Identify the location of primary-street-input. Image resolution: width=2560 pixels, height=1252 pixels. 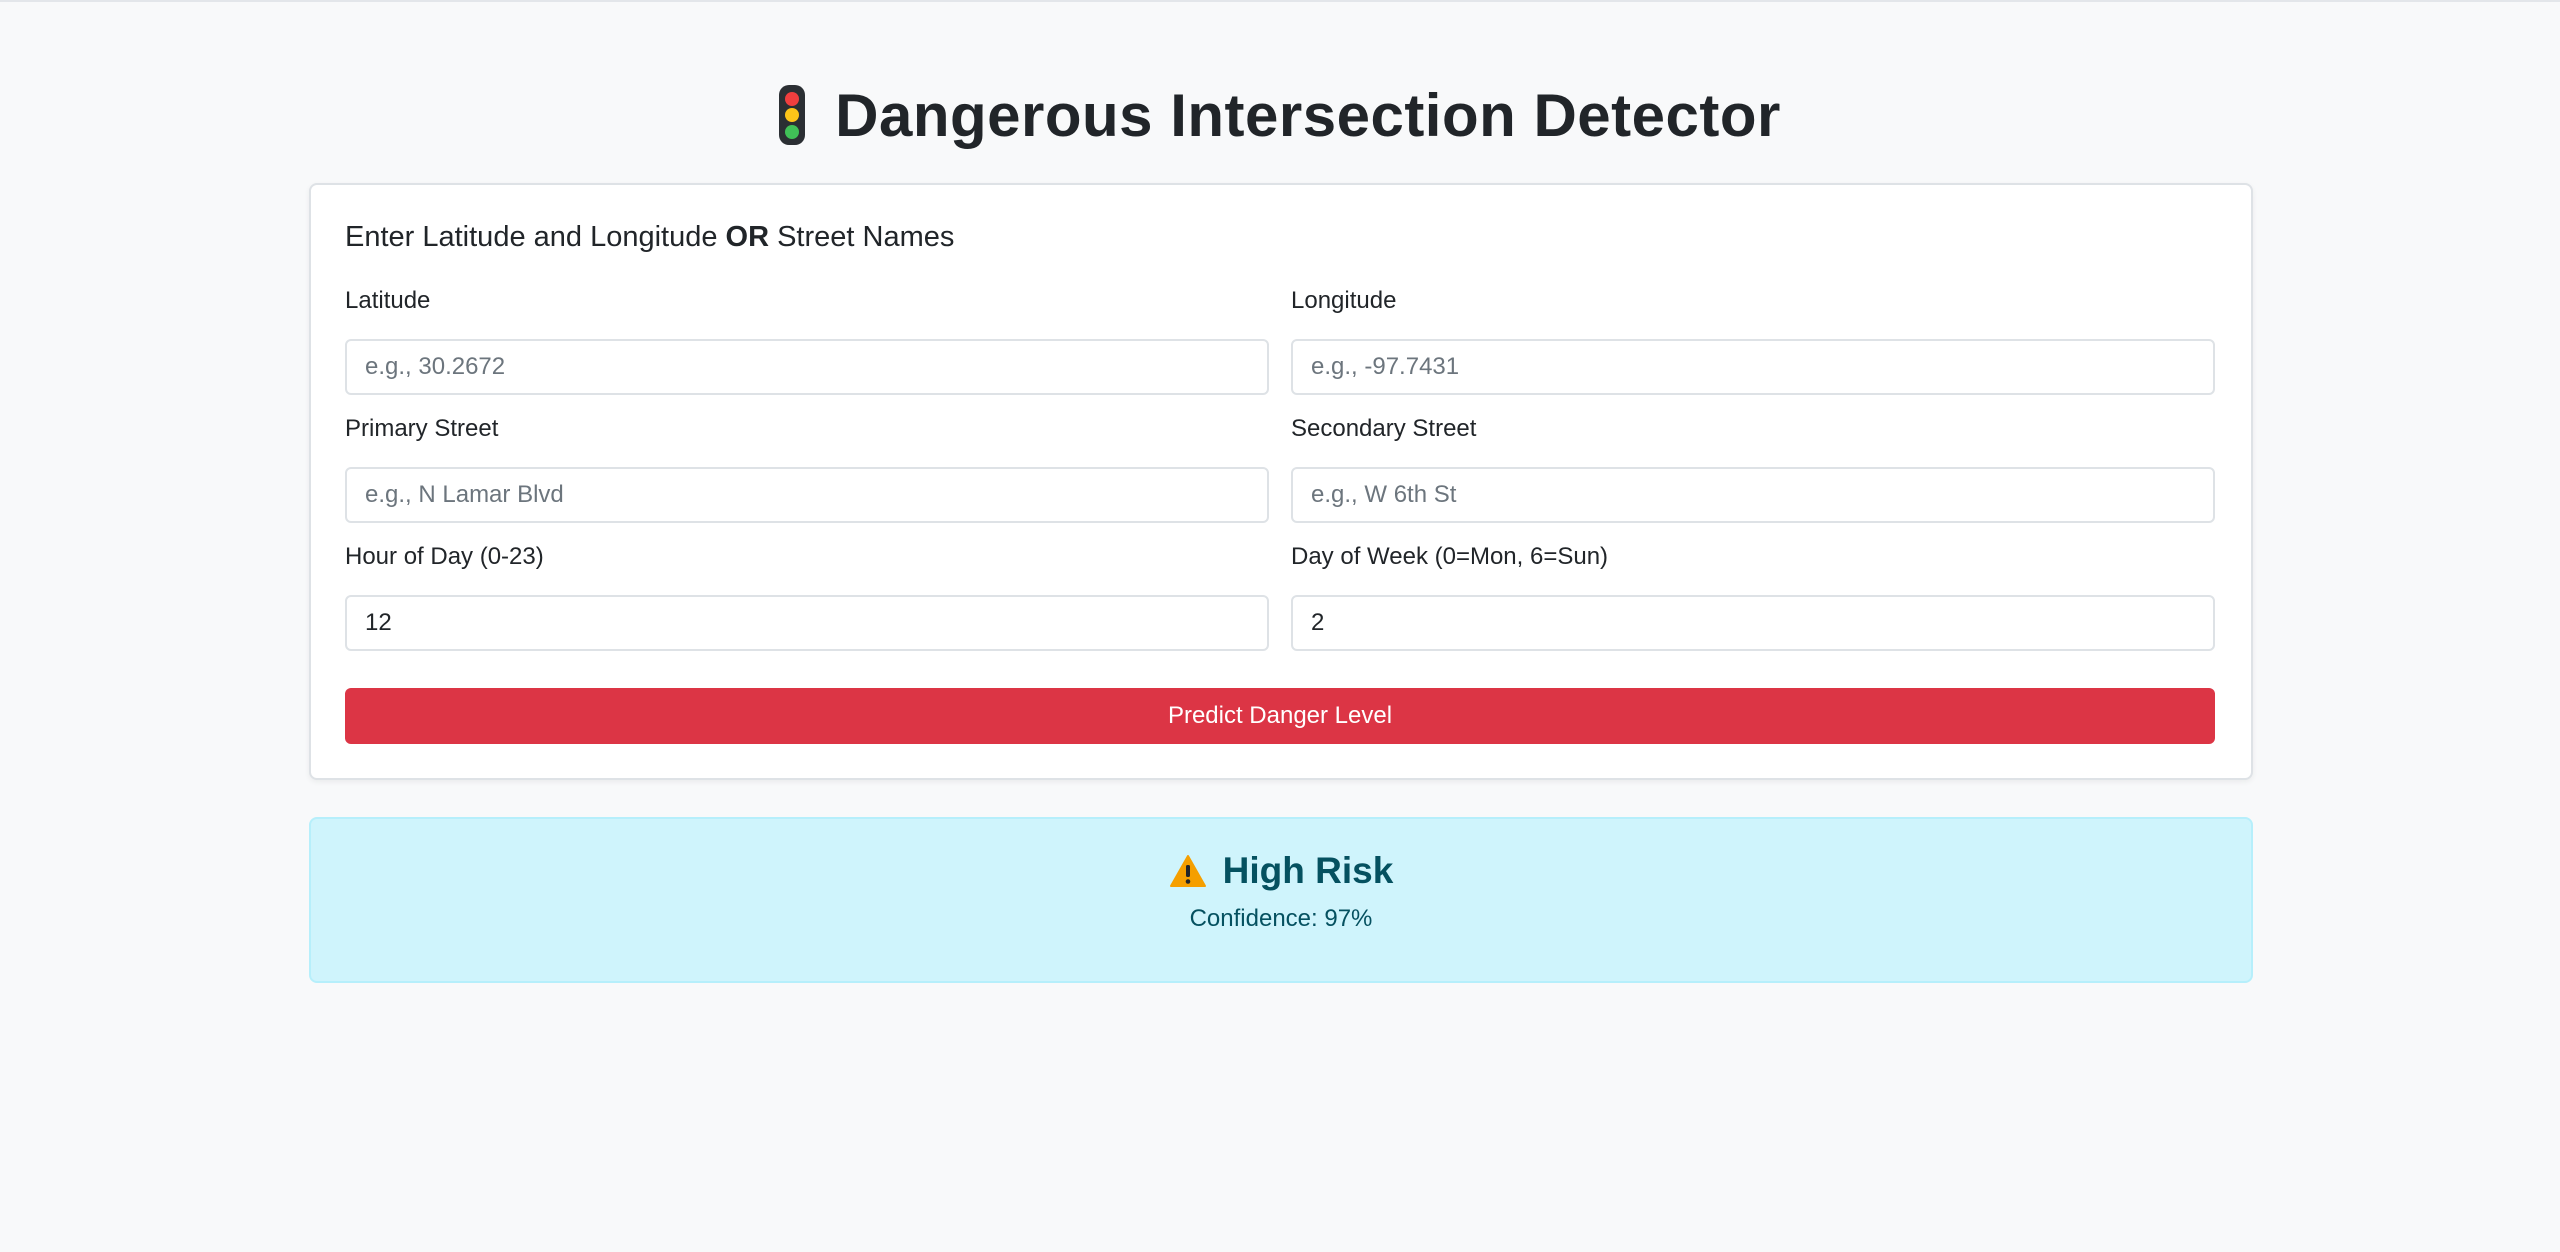
(807, 495).